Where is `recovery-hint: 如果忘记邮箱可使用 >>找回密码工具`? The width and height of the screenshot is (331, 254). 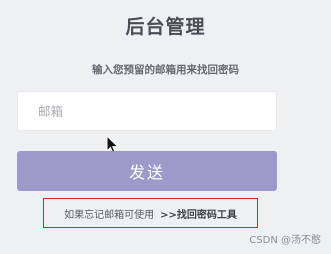
recovery-hint: 如果忘记邮箱可使用 >>找回密码工具 is located at coordinates (150, 213).